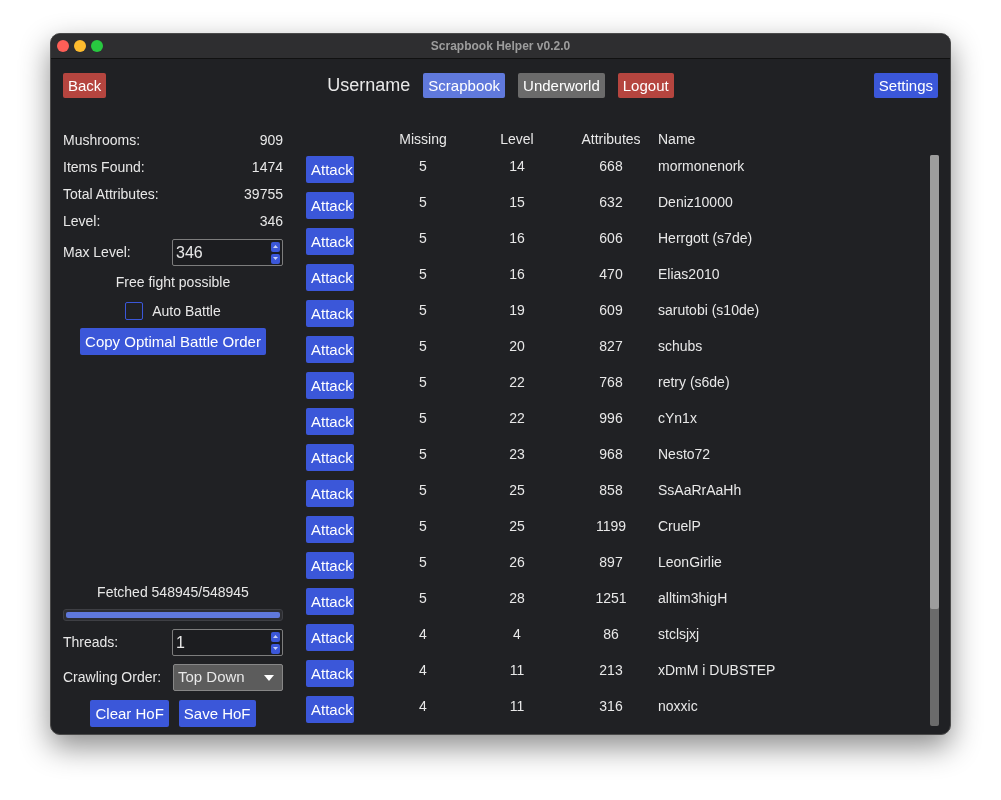 Image resolution: width=1001 pixels, height=800 pixels. I want to click on copy-order-button: Copy Optimal Battle Order, so click(173, 341).